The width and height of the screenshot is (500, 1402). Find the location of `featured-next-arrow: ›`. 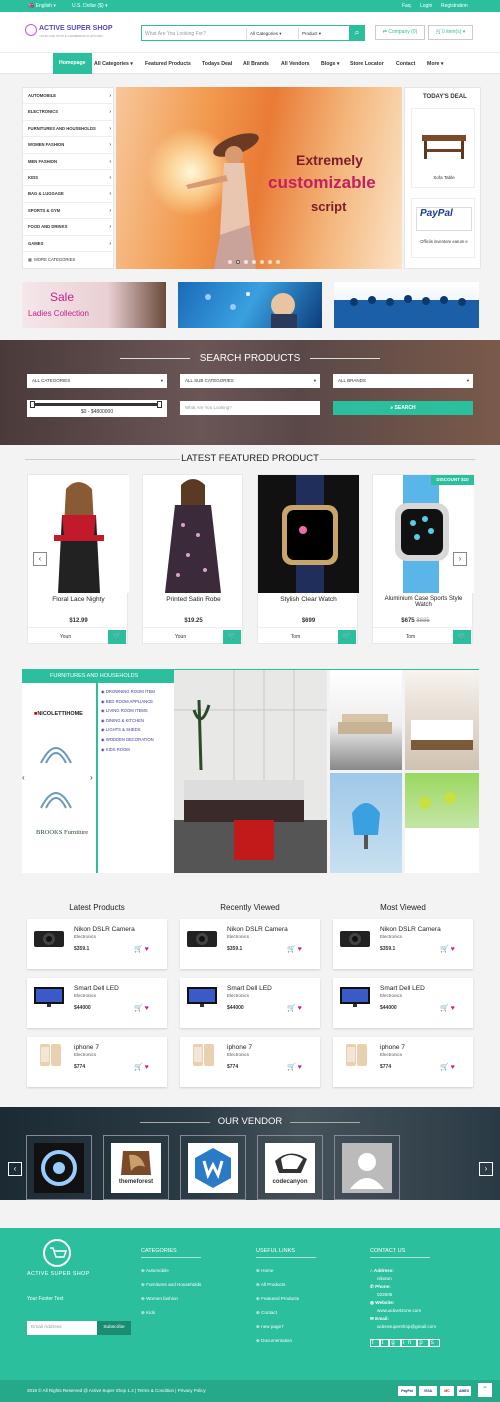

featured-next-arrow: › is located at coordinates (460, 559).